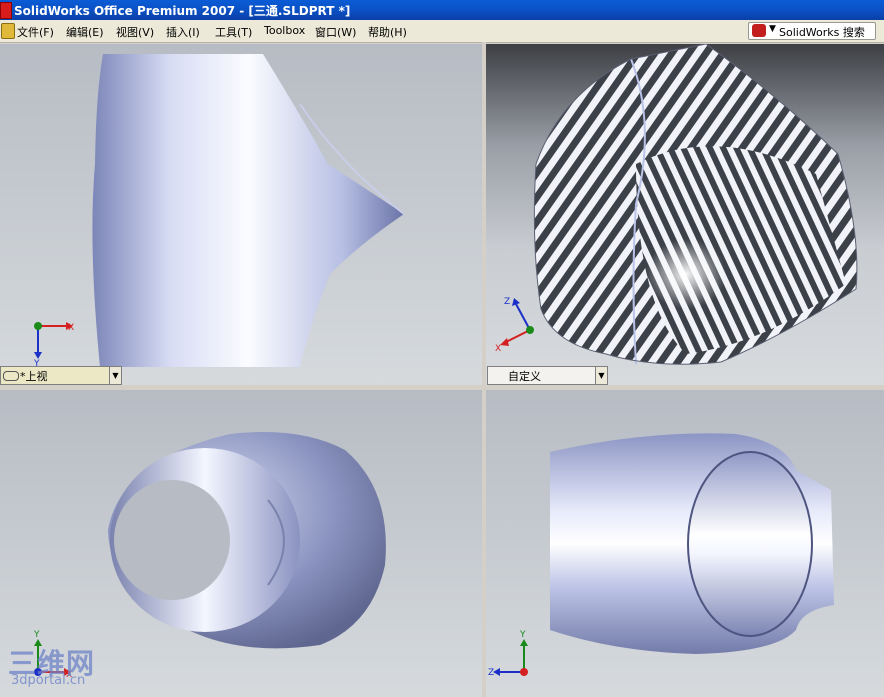 Image resolution: width=884 pixels, height=697 pixels. Describe the element at coordinates (661, 555) in the screenshot. I see `model-side-view: Y Z` at that location.